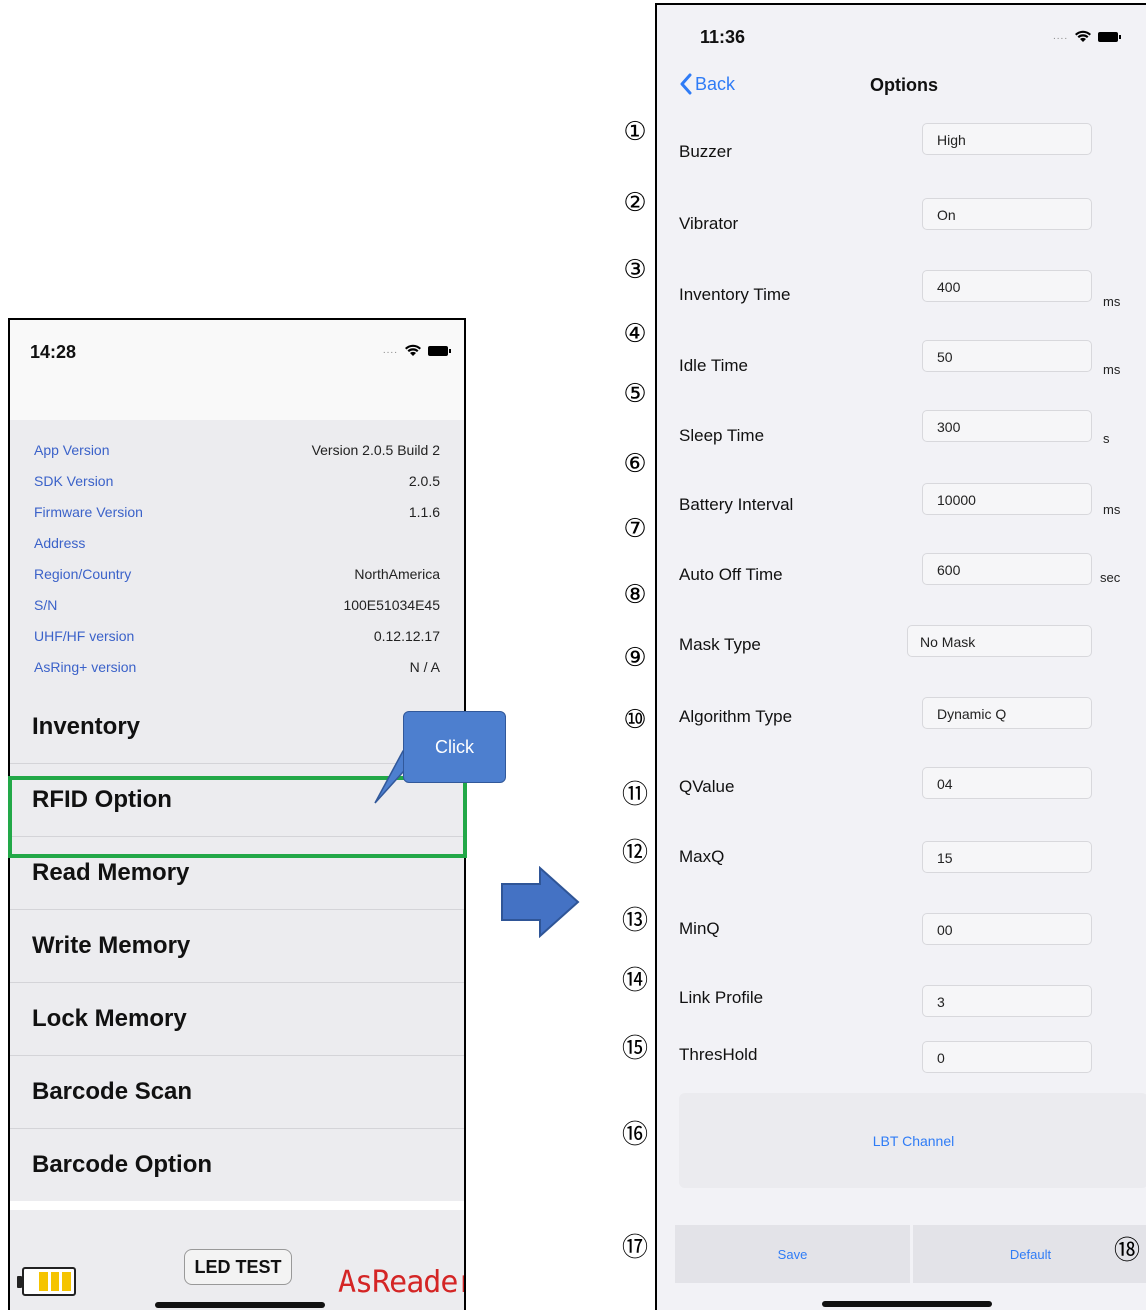  I want to click on info-row-asring-version: AsRing+ version N / A, so click(237, 666).